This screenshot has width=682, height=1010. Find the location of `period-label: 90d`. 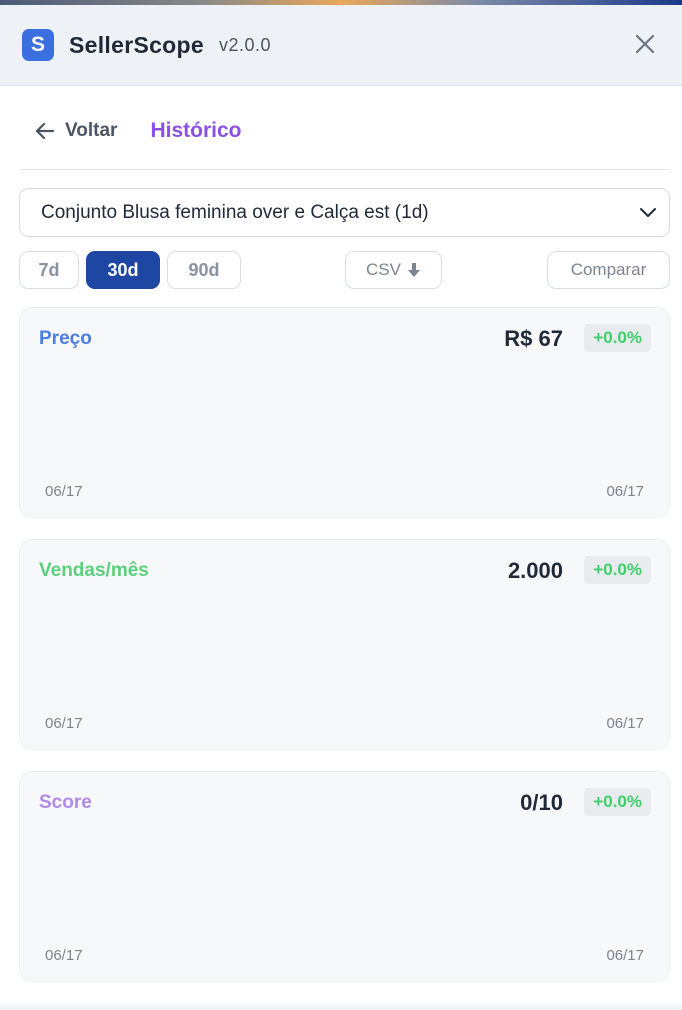

period-label: 90d is located at coordinates (204, 269).